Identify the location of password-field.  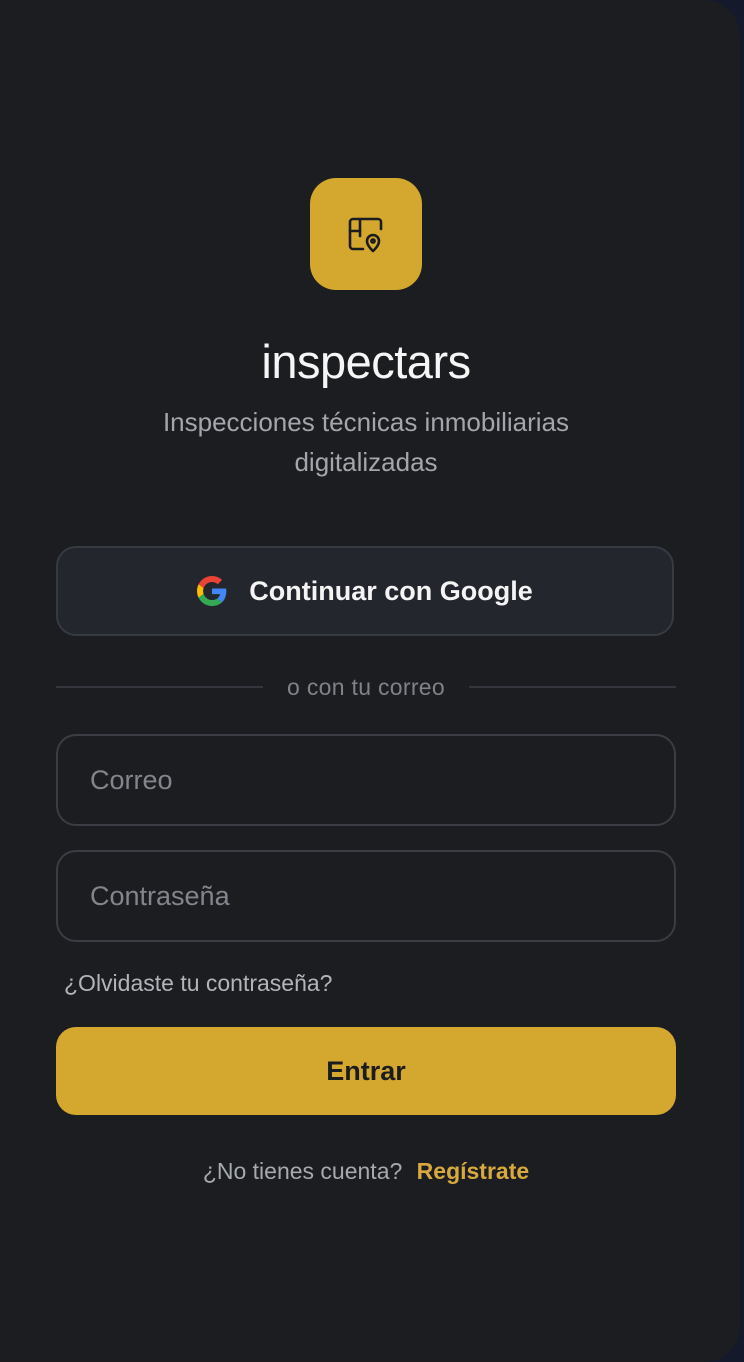
(366, 896).